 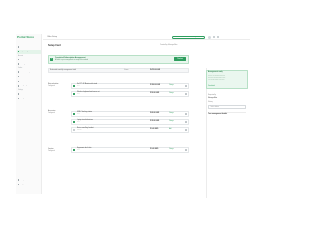 I want to click on notice-line: Review your selected items and, so click(x=216, y=76).